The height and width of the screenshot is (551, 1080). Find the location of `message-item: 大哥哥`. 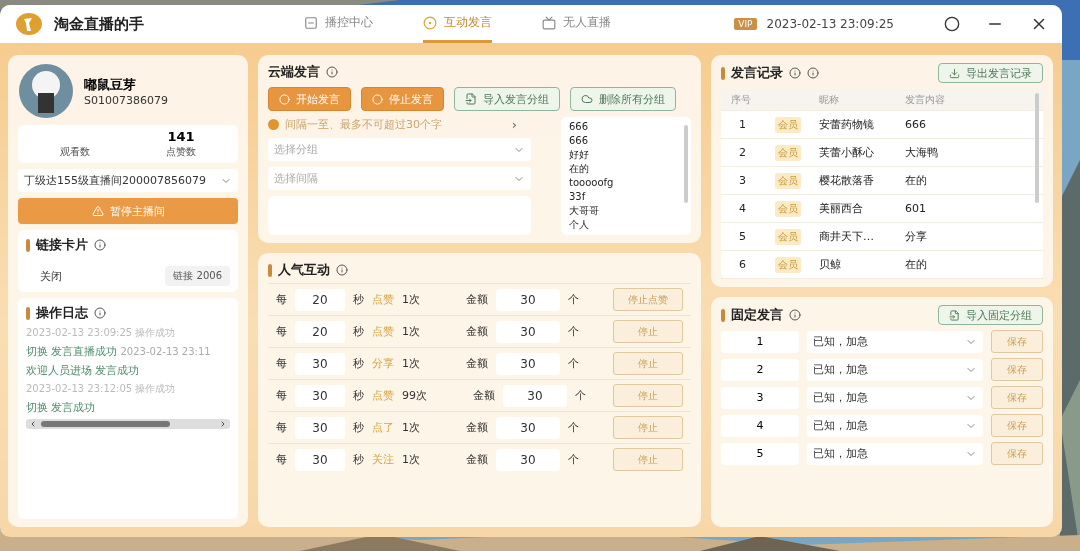

message-item: 大哥哥 is located at coordinates (623, 211).